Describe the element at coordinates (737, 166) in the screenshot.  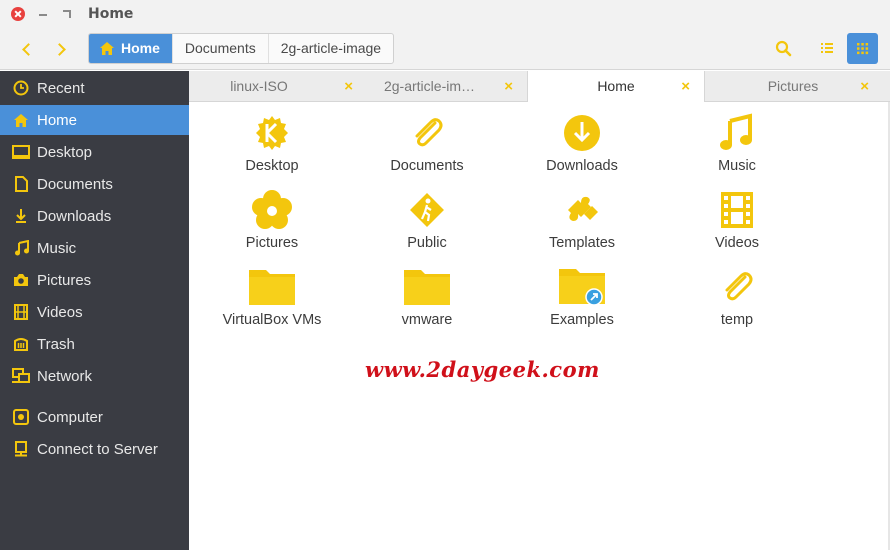
I see `file-label: Music` at that location.